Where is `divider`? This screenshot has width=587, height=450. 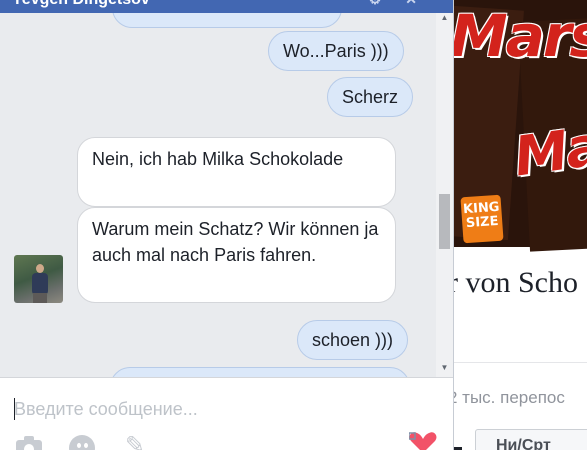
divider is located at coordinates (520, 362).